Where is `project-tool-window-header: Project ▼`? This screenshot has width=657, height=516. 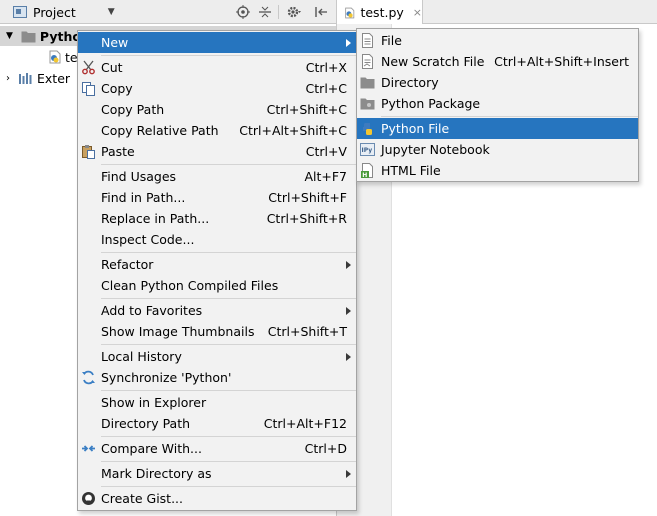 project-tool-window-header: Project ▼ is located at coordinates (168, 12).